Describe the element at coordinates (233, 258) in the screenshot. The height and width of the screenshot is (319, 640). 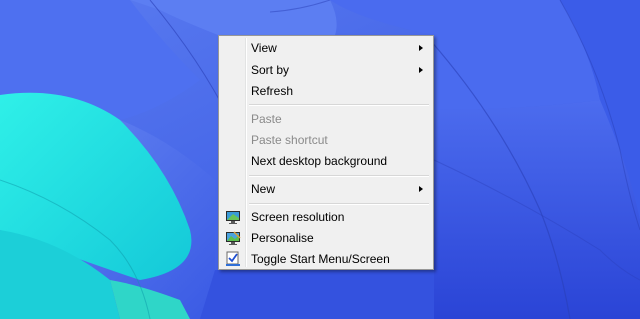
I see `checkbox-icon` at that location.